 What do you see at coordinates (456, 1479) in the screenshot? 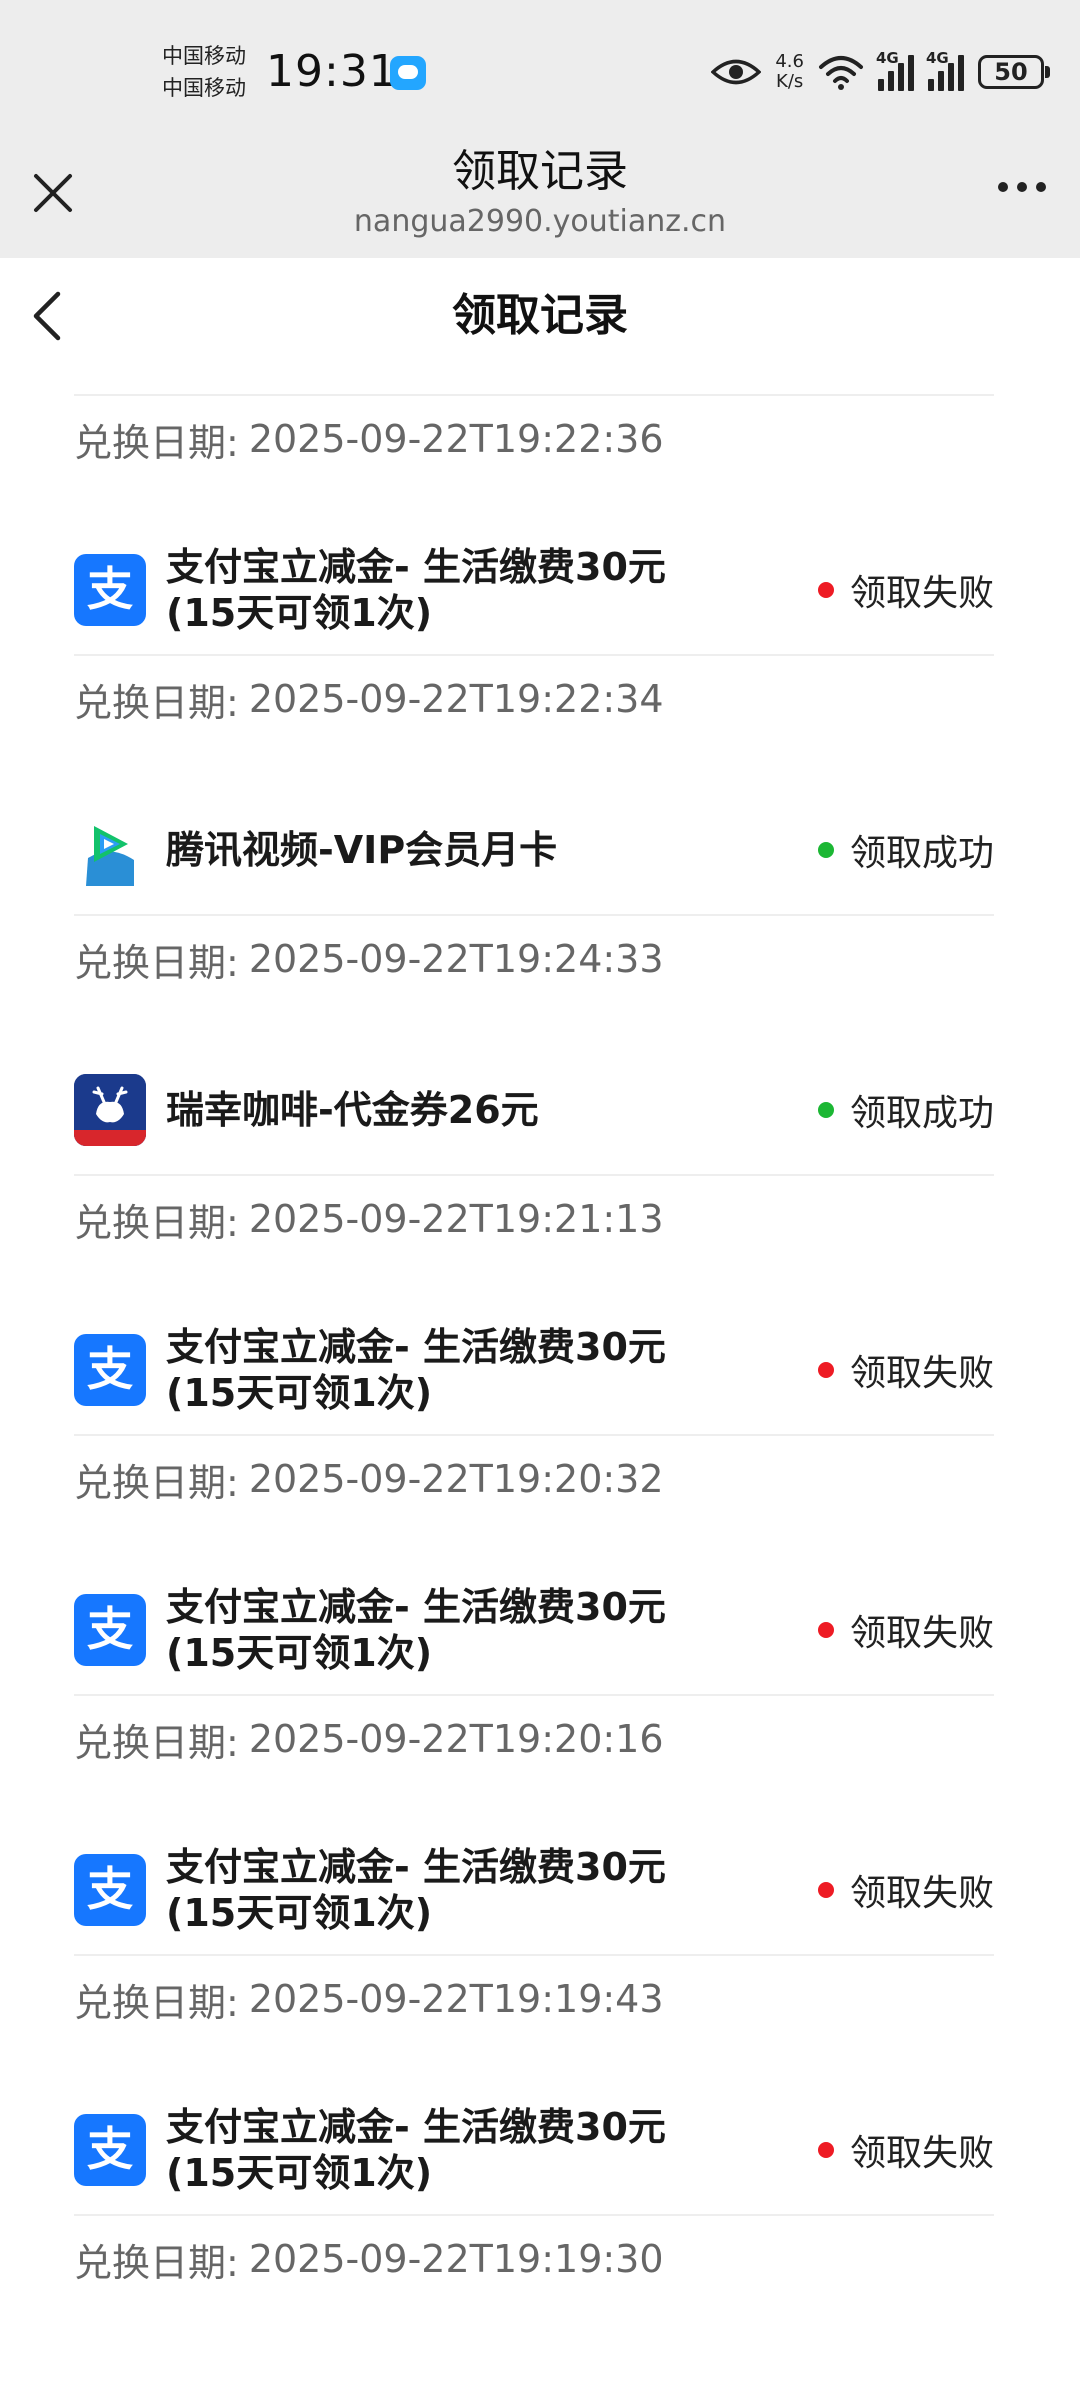
I see `record-date-value: 2025-09-22T19:20:32` at bounding box center [456, 1479].